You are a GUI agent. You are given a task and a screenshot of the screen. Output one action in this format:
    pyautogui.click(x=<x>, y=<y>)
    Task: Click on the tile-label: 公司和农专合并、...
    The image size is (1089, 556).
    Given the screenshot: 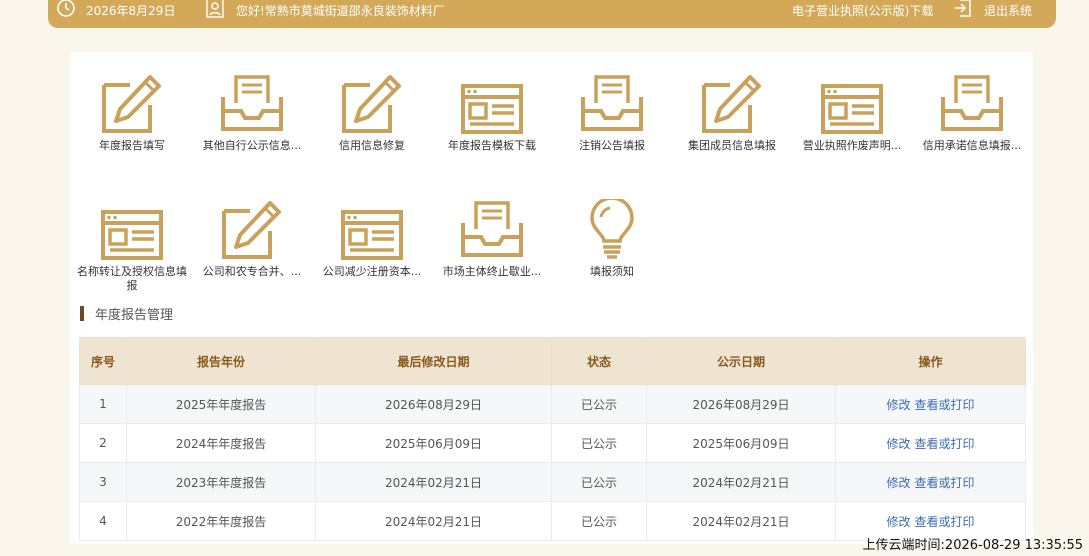 What is the action you would take?
    pyautogui.click(x=252, y=271)
    